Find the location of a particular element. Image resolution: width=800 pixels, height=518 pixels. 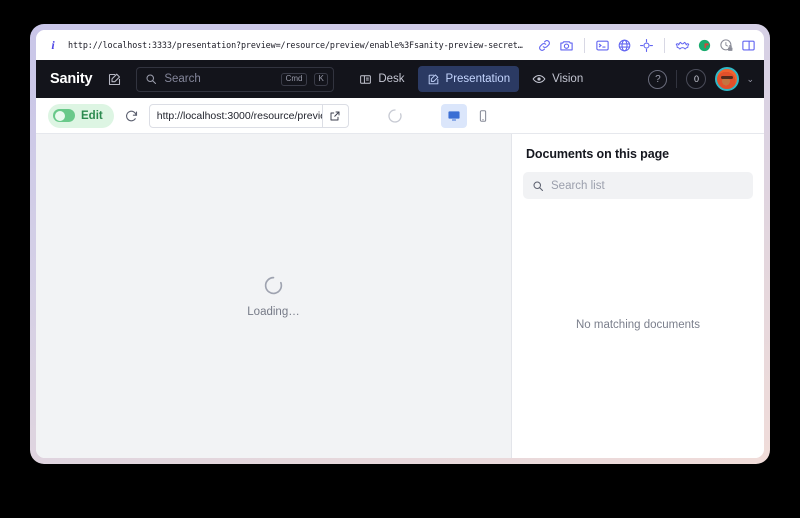

documents-search-input: Search list is located at coordinates (638, 185).